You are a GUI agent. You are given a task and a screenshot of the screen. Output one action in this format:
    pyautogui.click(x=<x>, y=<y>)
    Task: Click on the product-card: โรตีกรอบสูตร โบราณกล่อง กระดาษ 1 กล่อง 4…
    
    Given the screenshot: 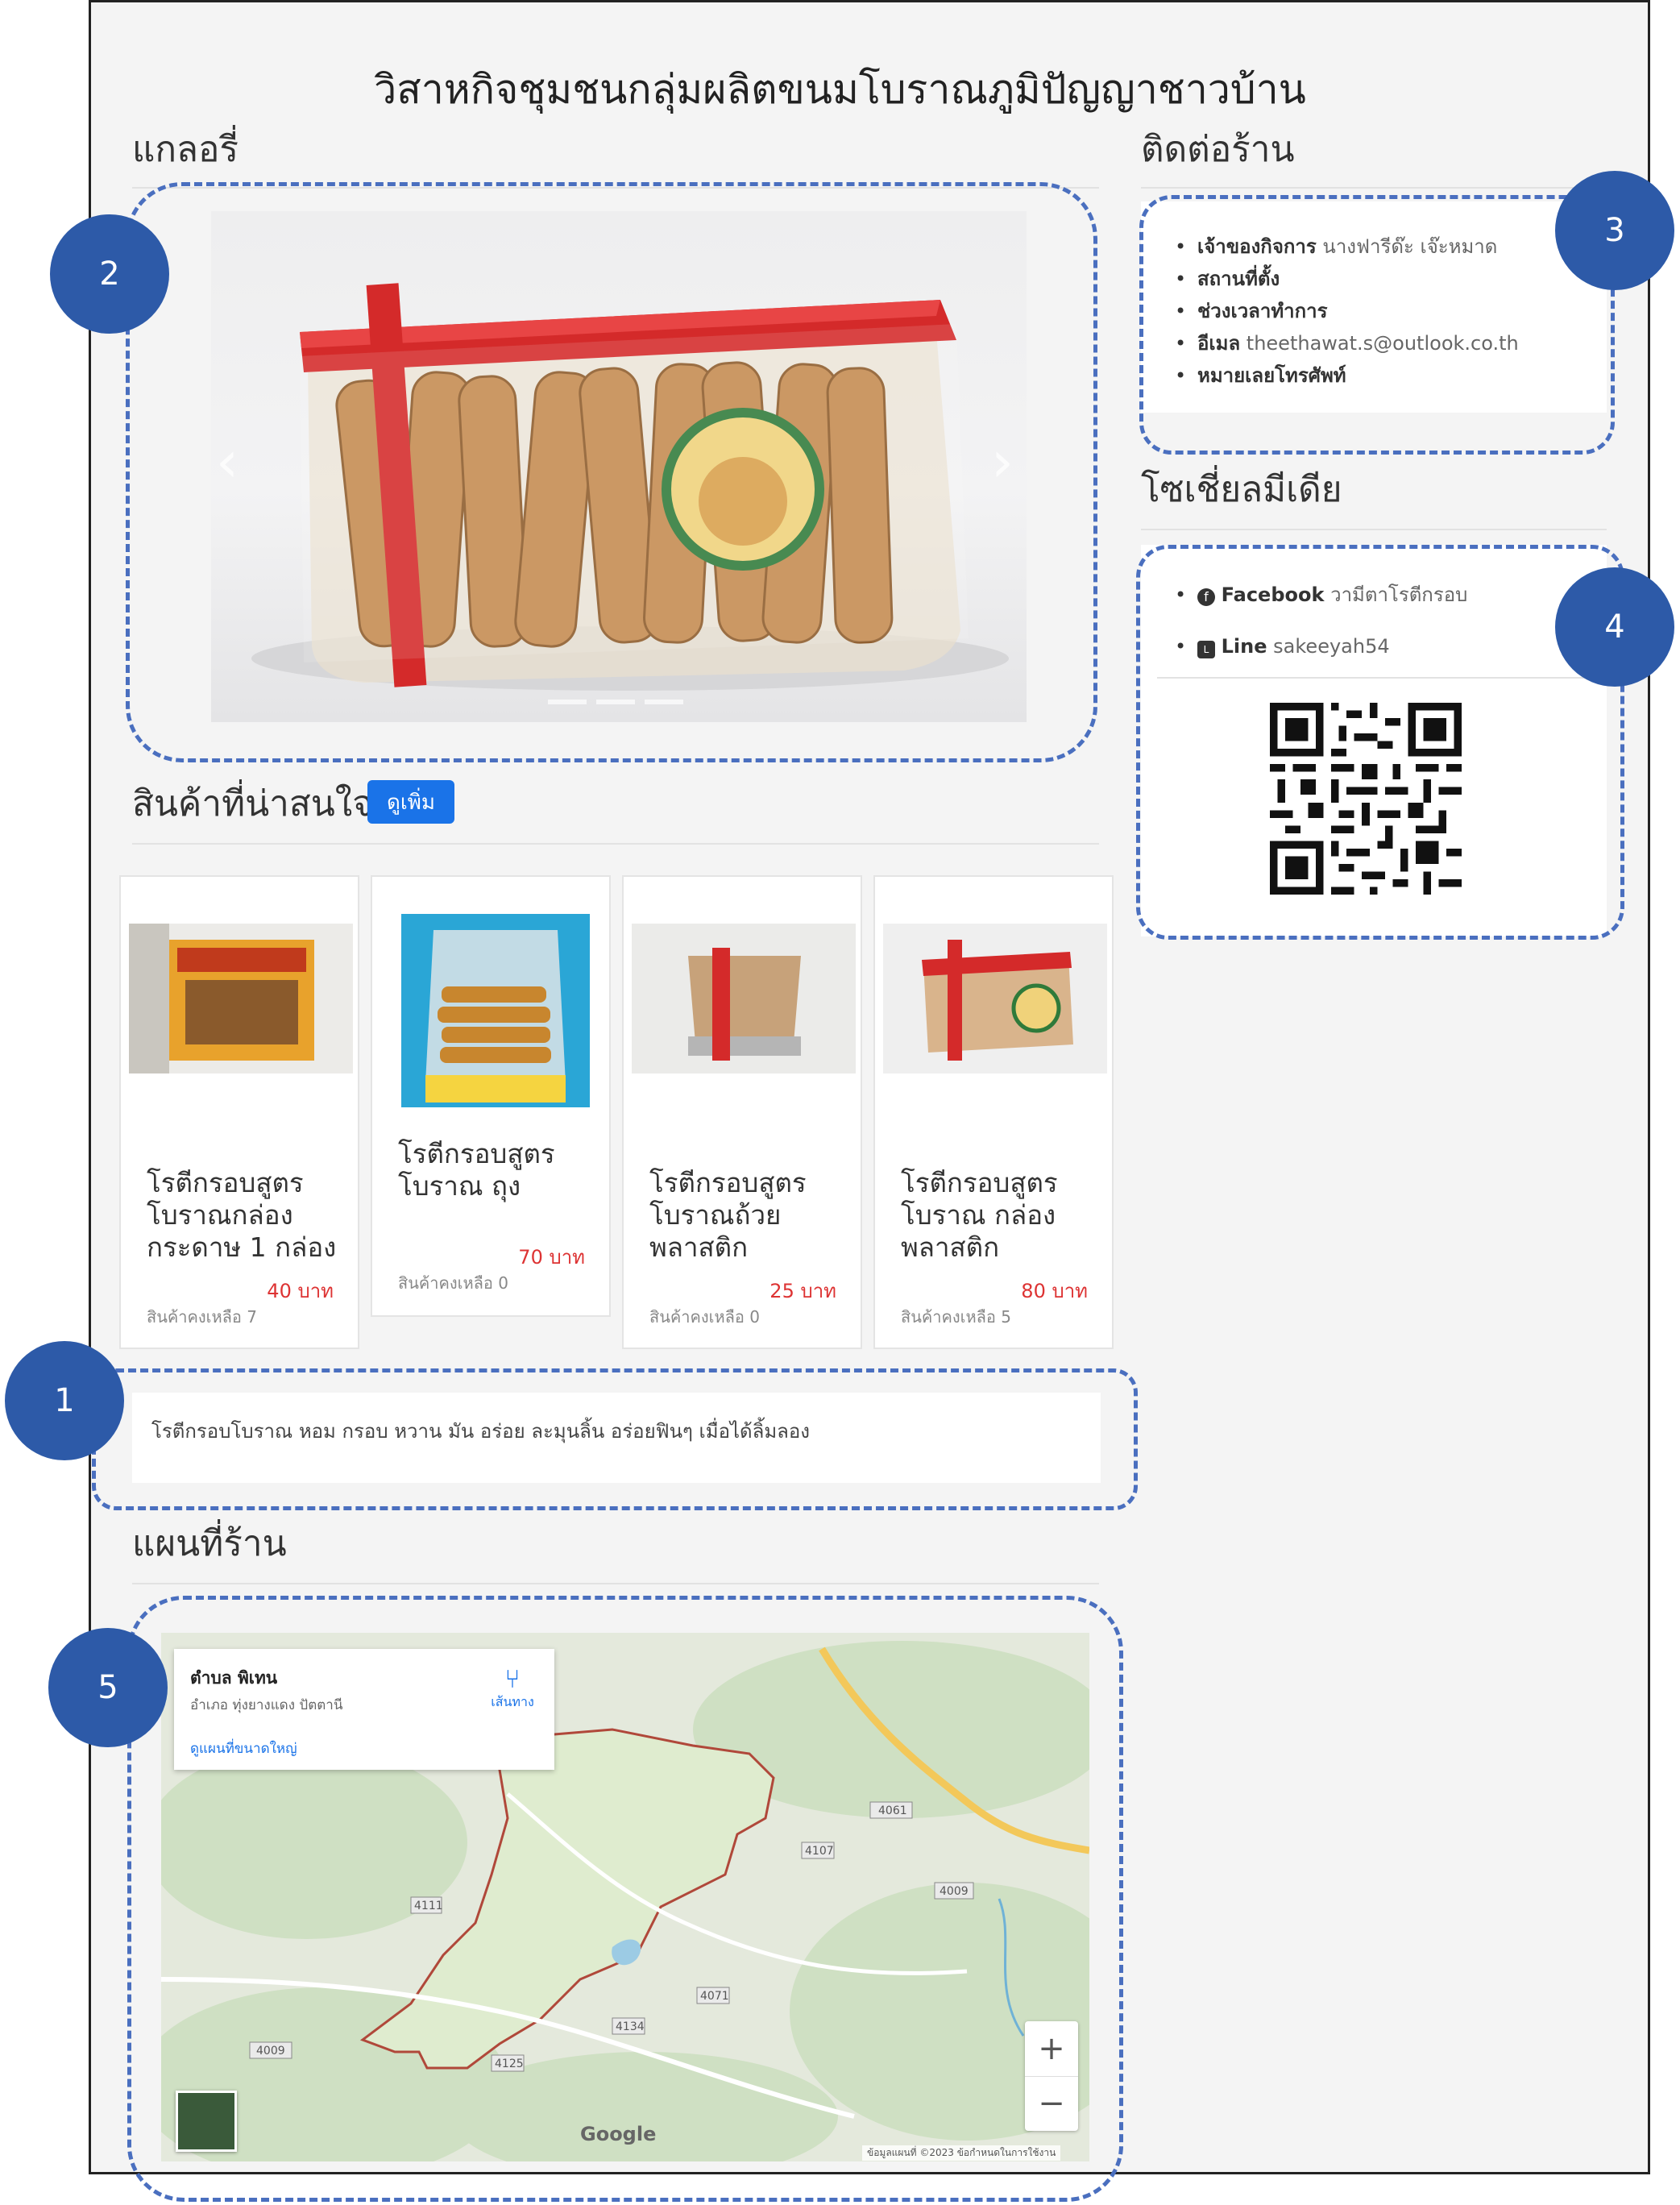 What is the action you would take?
    pyautogui.click(x=239, y=1112)
    